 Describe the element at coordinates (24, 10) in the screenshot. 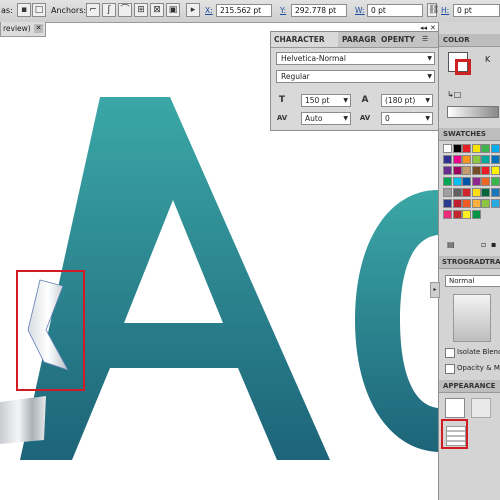

I see `convert-icon: ▪` at that location.